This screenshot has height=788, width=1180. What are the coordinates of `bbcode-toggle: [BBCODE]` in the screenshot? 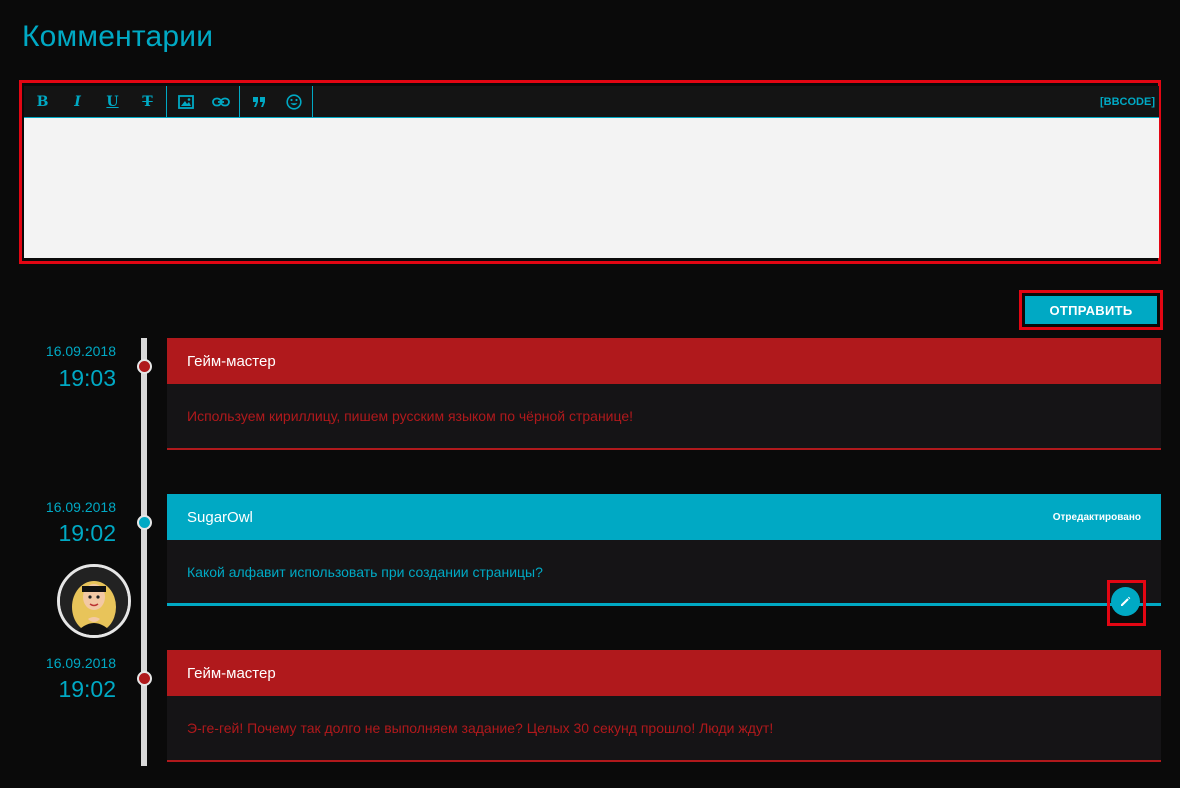 It's located at (1127, 102).